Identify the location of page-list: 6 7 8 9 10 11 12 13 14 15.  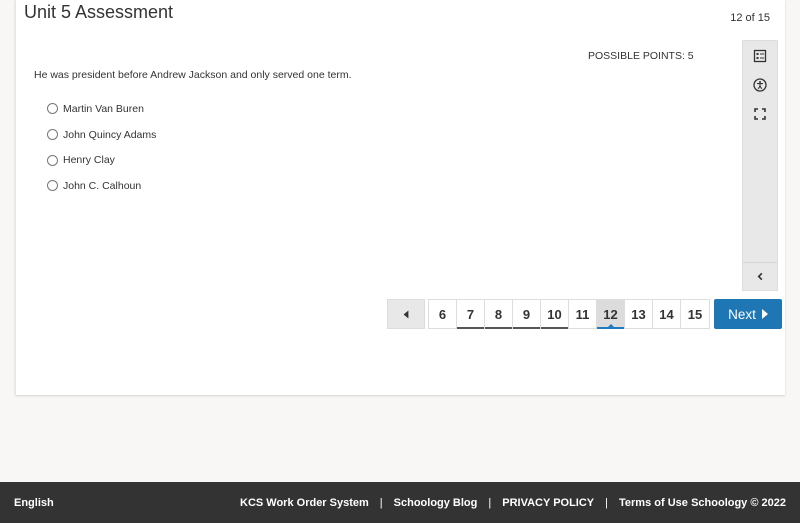
(569, 314).